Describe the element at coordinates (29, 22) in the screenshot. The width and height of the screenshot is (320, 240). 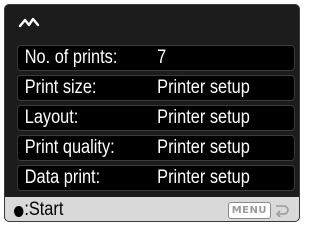
I see `playback-mode-icon` at that location.